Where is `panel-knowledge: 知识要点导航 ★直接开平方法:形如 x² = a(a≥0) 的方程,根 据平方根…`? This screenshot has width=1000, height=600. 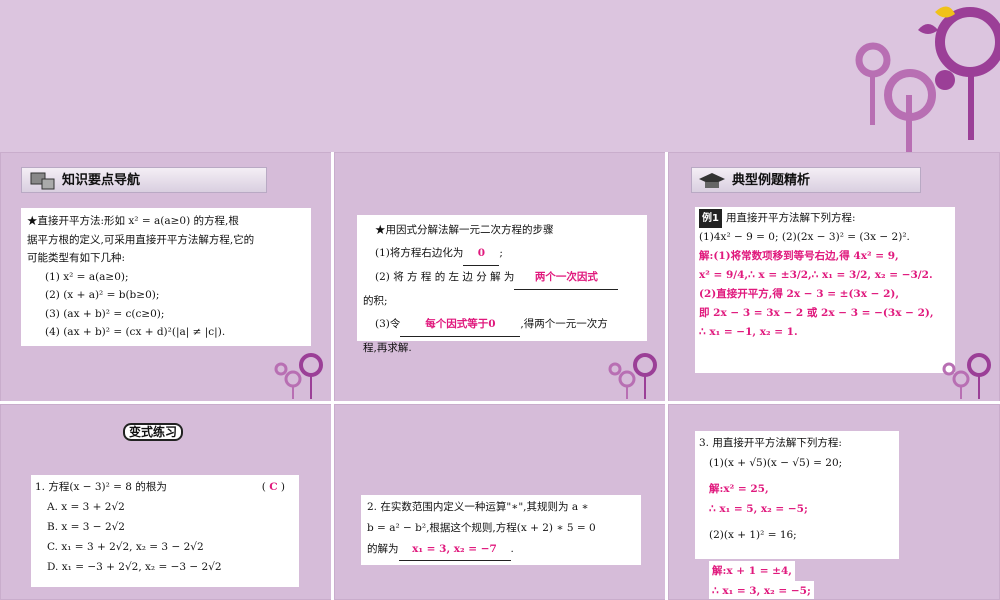
panel-knowledge: 知识要点导航 ★直接开平方法:形如 x² = a(a≥0) 的方程,根 据平方根… is located at coordinates (166, 277).